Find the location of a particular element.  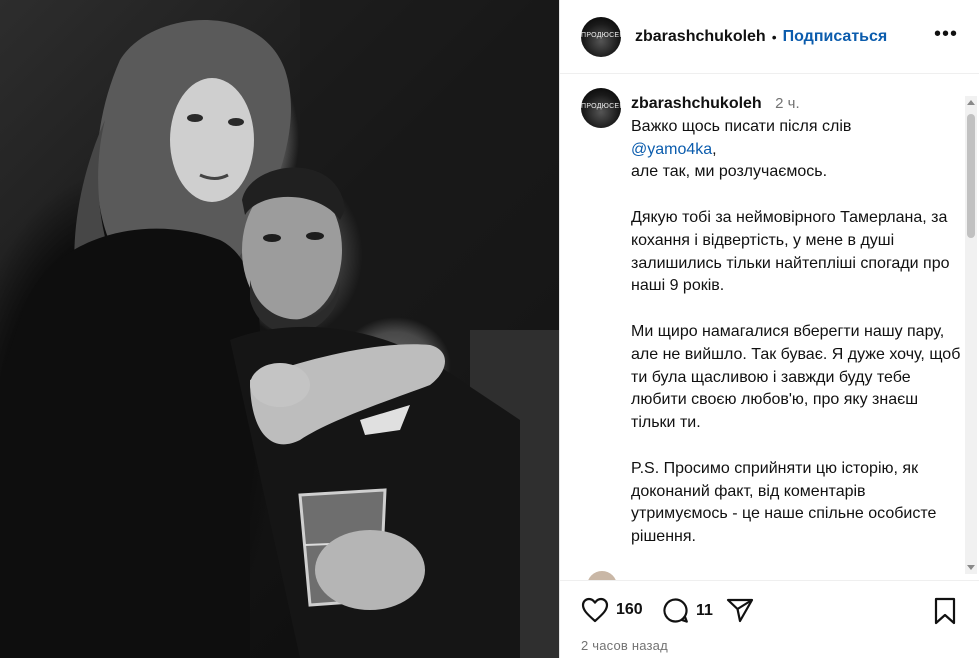

author-avatar: ПРОДЮСЕР is located at coordinates (601, 36).